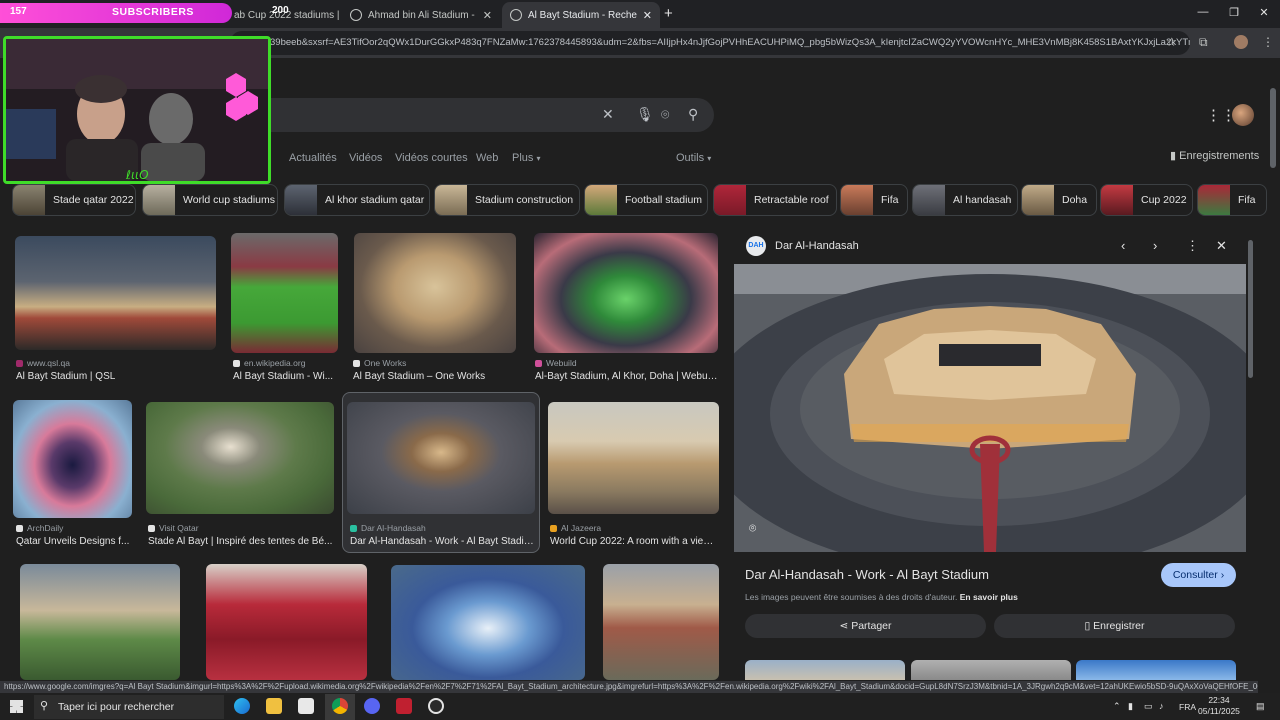 The height and width of the screenshot is (720, 1280). I want to click on discord-icon, so click(372, 706).